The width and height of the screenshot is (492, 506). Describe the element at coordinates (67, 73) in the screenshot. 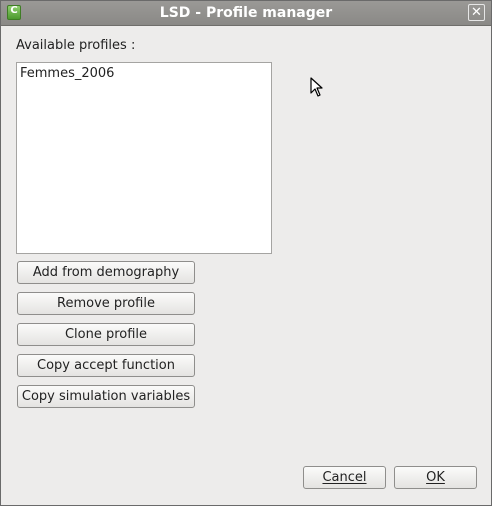

I see `list-item: Femmes_2006` at that location.